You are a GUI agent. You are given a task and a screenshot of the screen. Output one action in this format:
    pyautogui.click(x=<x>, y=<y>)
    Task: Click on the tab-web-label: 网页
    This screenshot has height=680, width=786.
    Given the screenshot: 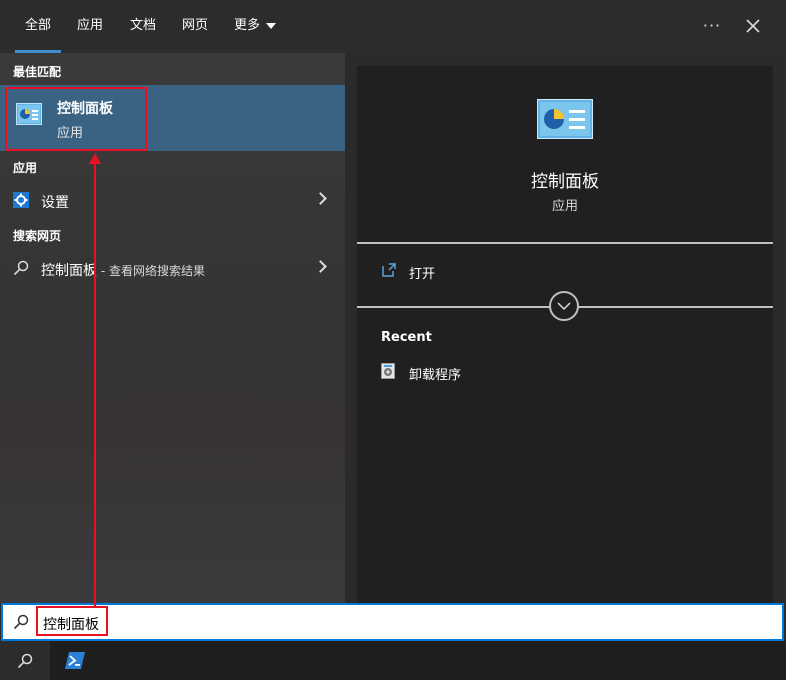 What is the action you would take?
    pyautogui.click(x=195, y=25)
    